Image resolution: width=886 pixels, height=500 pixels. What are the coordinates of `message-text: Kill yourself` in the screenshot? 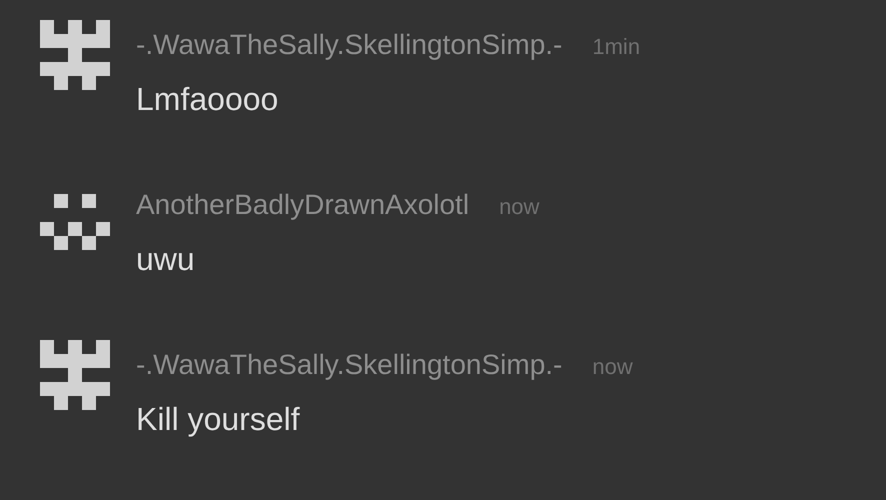 It's located at (218, 419).